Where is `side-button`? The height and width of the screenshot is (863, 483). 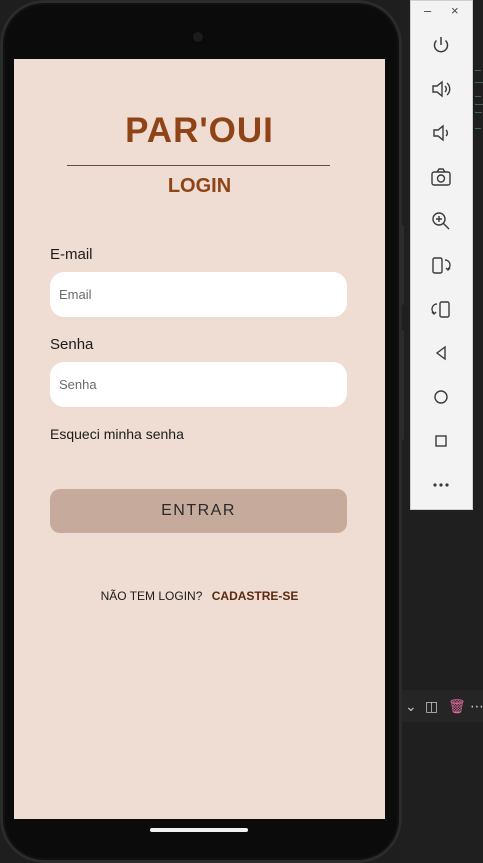
side-button is located at coordinates (402, 265).